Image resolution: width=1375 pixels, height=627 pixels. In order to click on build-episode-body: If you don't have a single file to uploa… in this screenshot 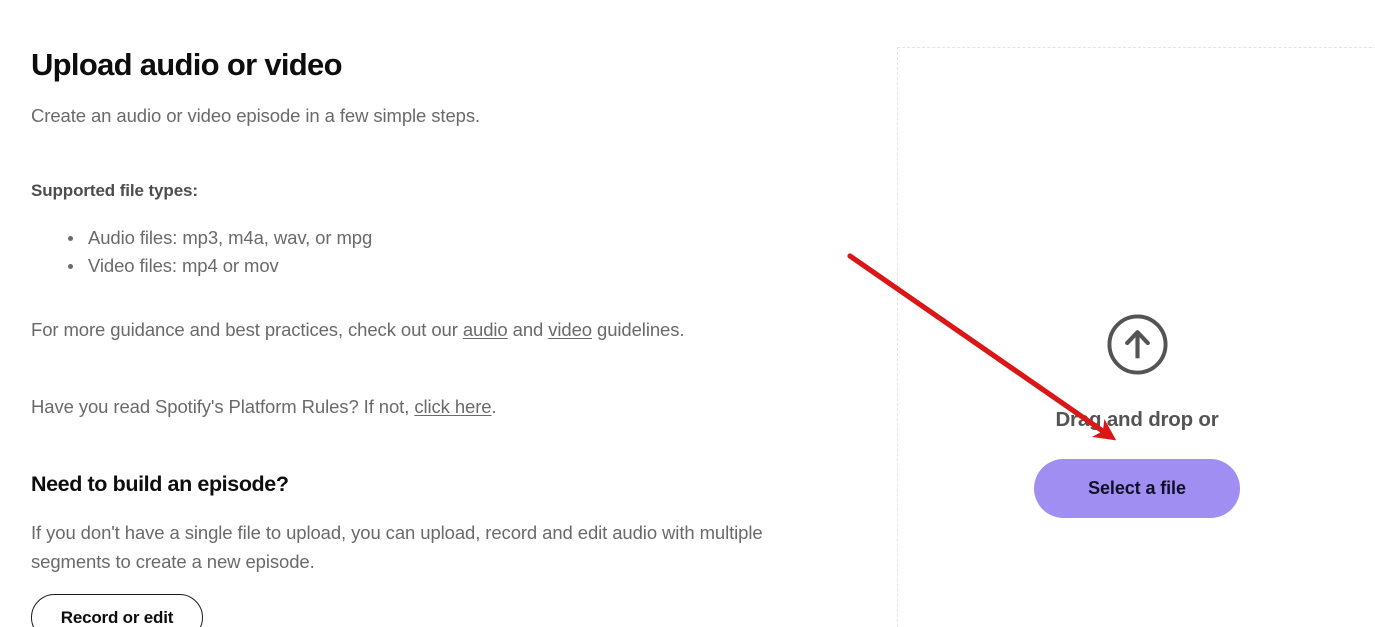, I will do `click(397, 547)`.